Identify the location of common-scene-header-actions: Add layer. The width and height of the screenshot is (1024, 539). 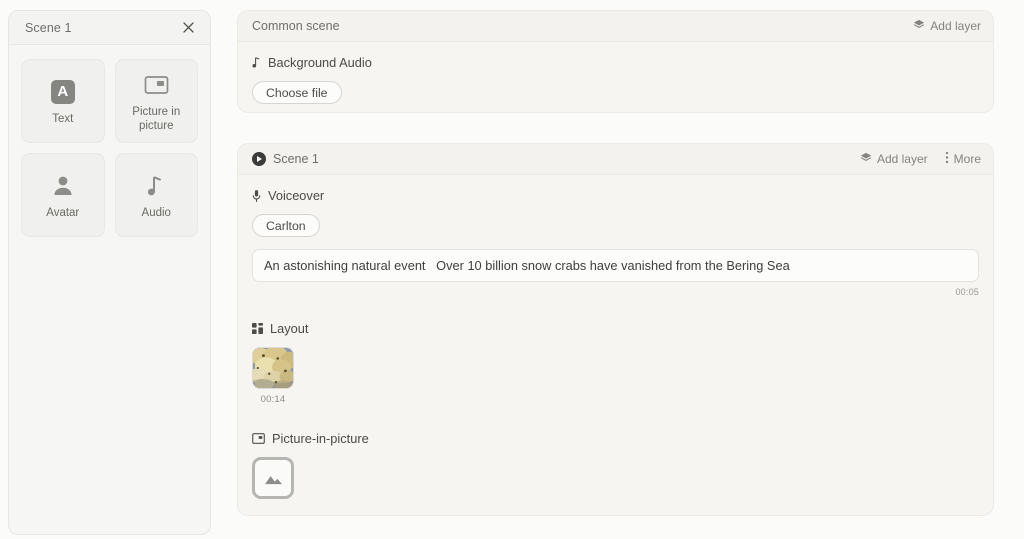
(947, 26).